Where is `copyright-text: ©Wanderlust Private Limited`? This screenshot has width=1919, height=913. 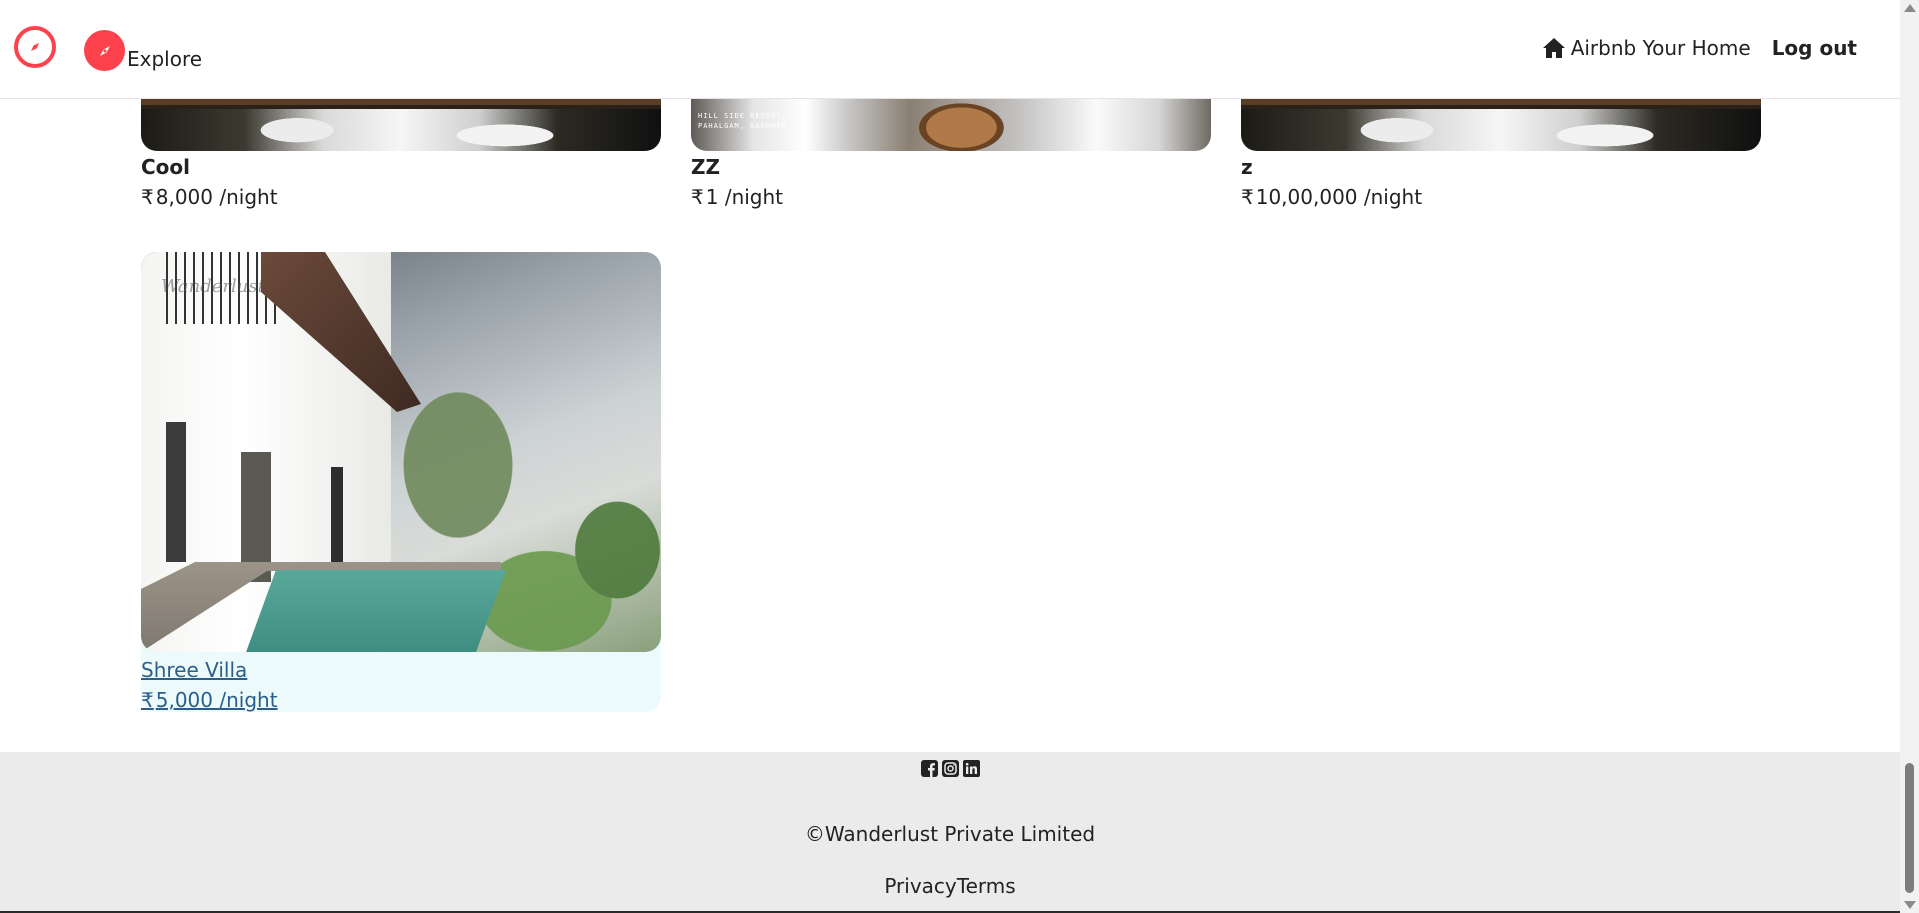
copyright-text: ©Wanderlust Private Limited is located at coordinates (950, 834).